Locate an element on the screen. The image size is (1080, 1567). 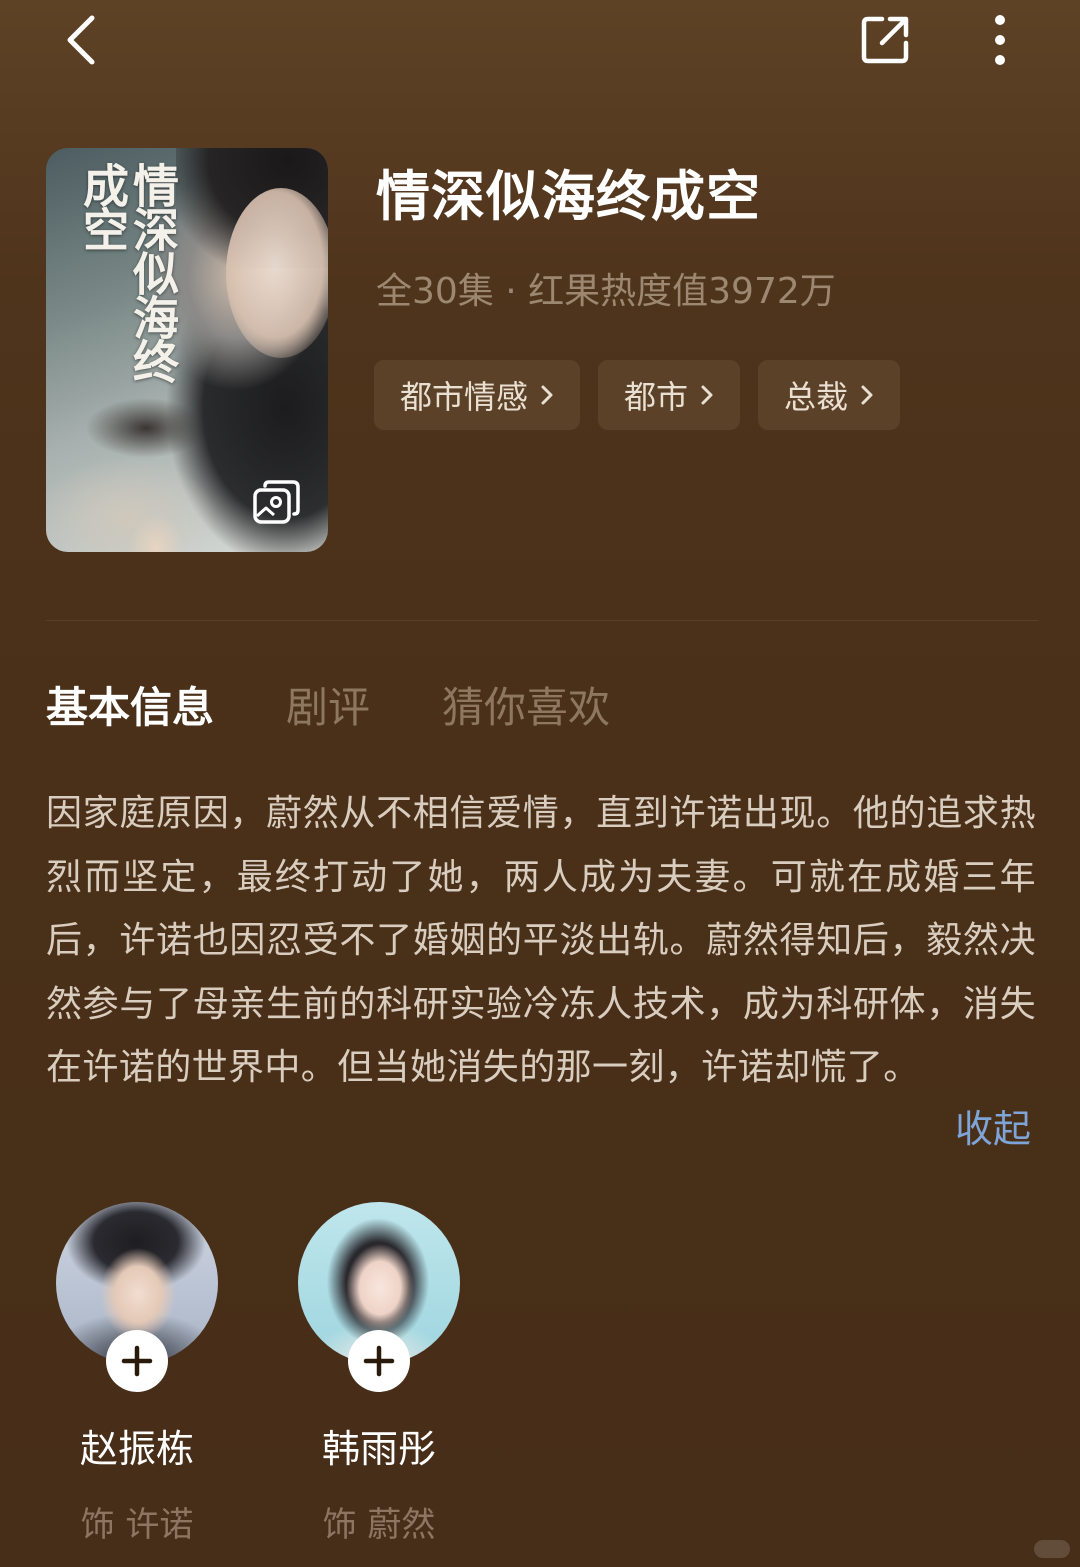
gallery-icon is located at coordinates (276, 502).